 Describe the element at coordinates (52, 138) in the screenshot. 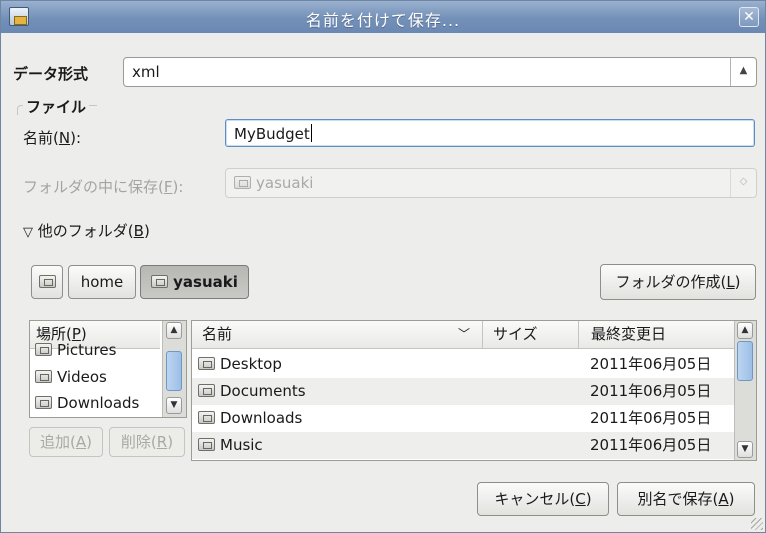

I see `name-label: 名前(N):` at that location.